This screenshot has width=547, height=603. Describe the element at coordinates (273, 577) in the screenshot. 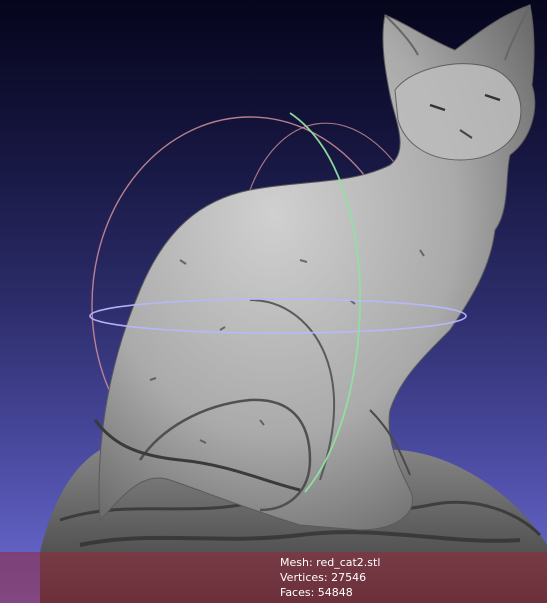

I see `info-overlay-bar` at that location.